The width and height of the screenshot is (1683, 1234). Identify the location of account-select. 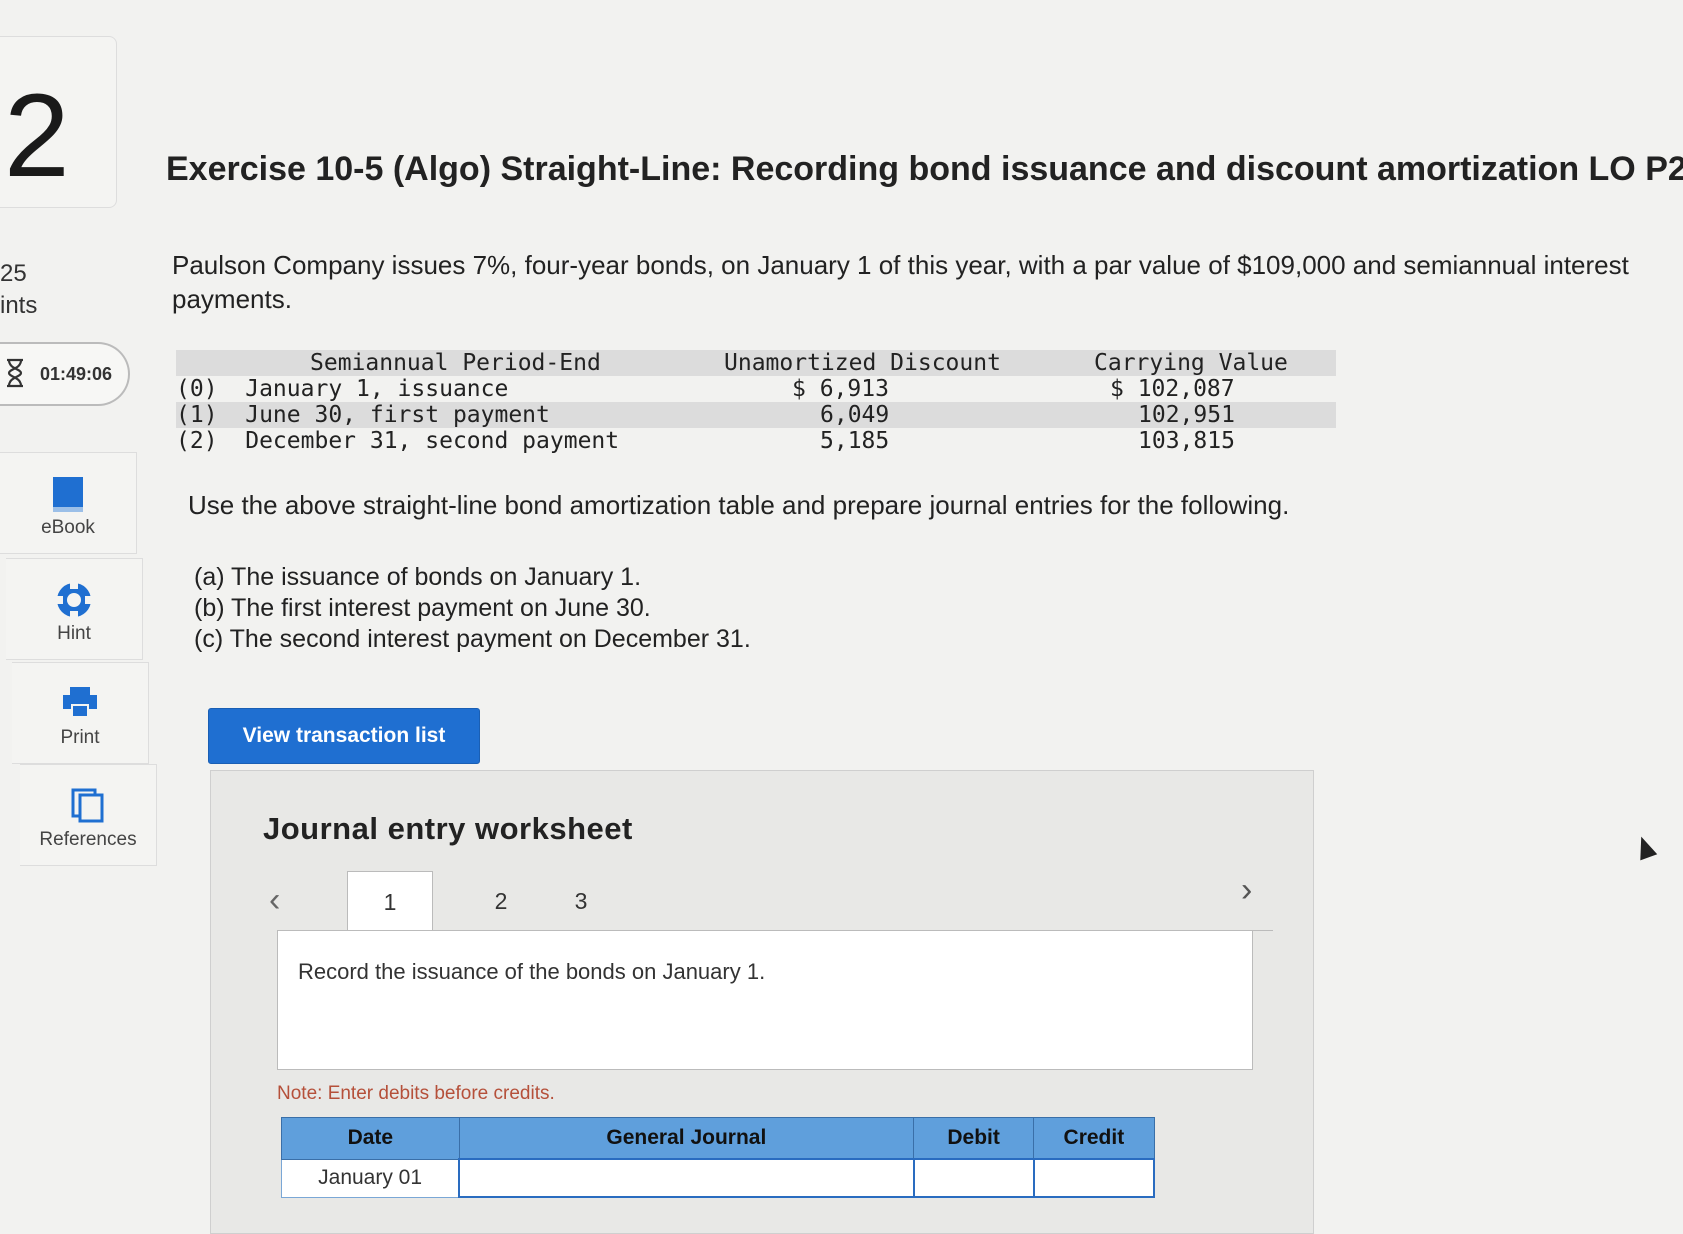
(686, 1178).